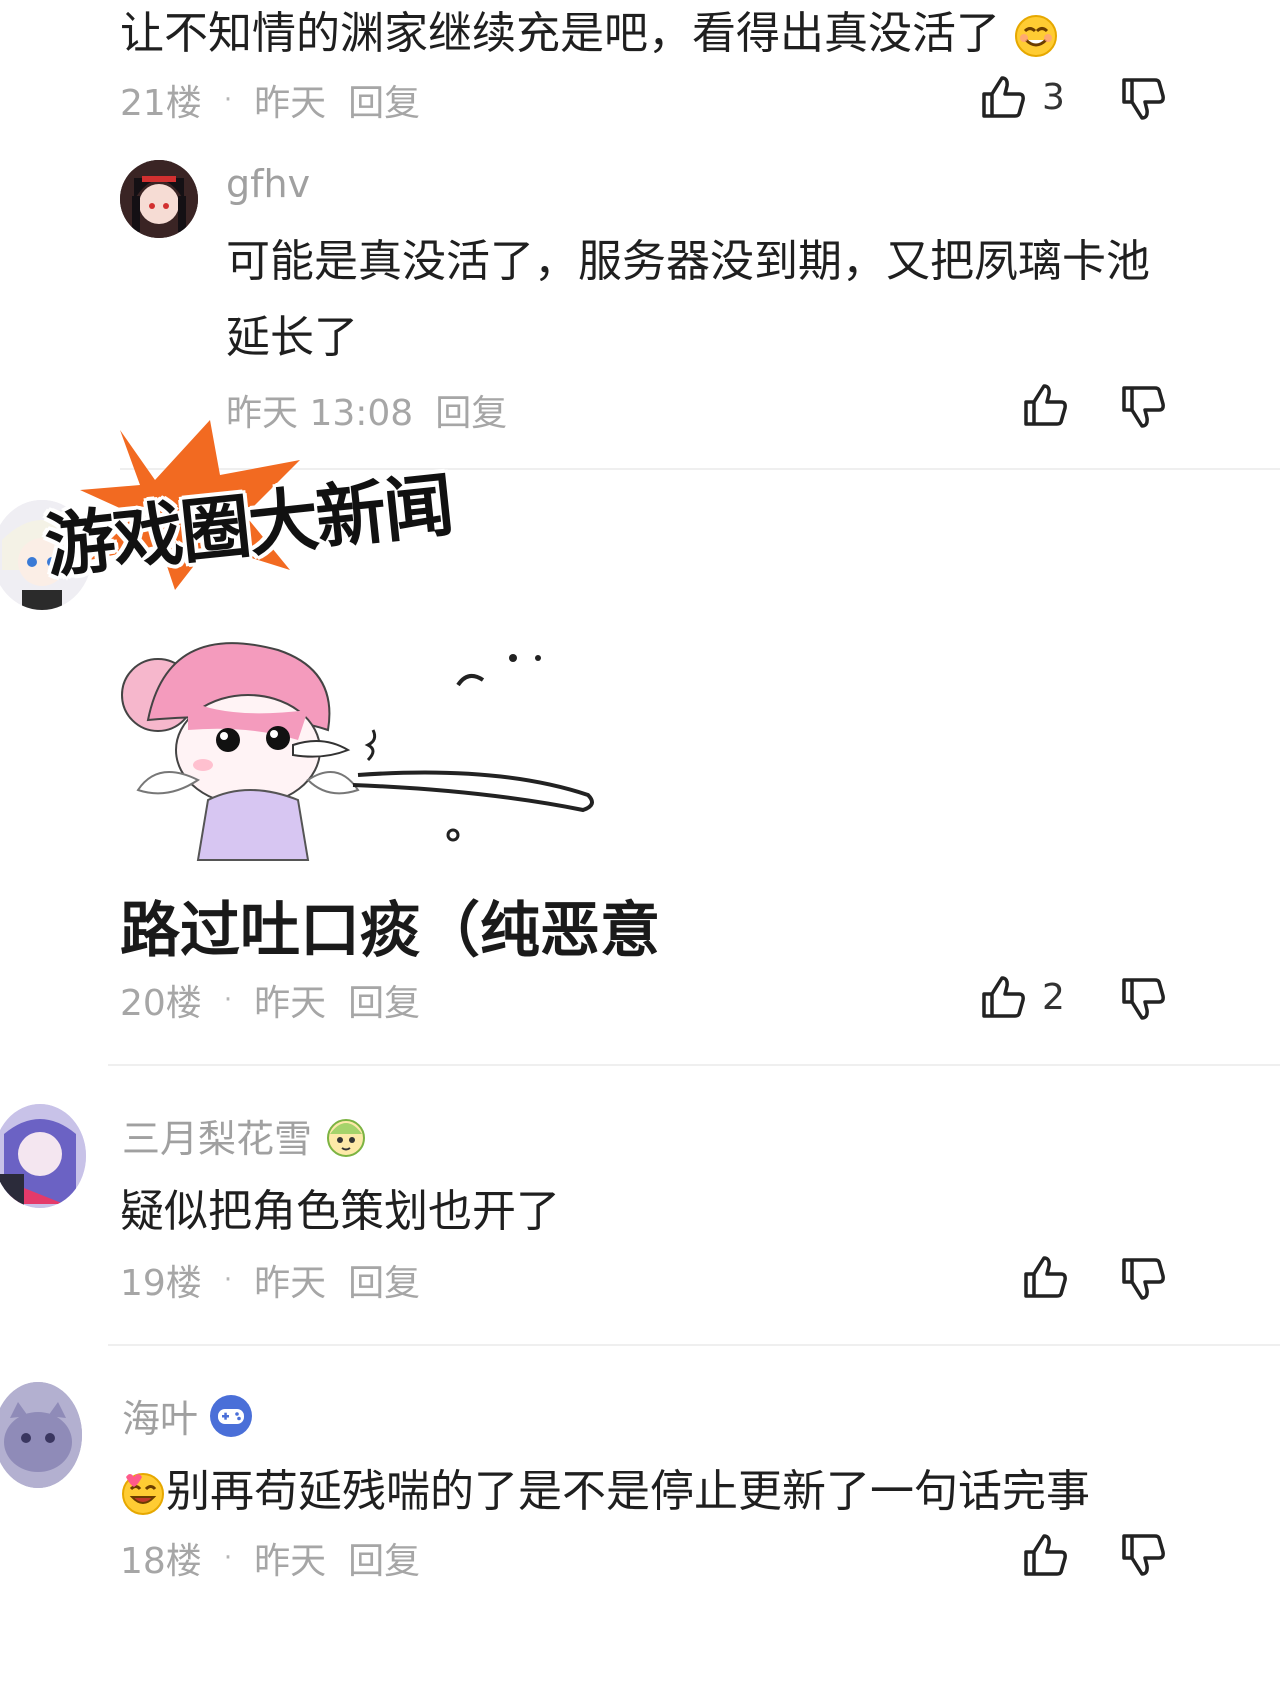  Describe the element at coordinates (1053, 997) in the screenshot. I see `like-count: 2` at that location.